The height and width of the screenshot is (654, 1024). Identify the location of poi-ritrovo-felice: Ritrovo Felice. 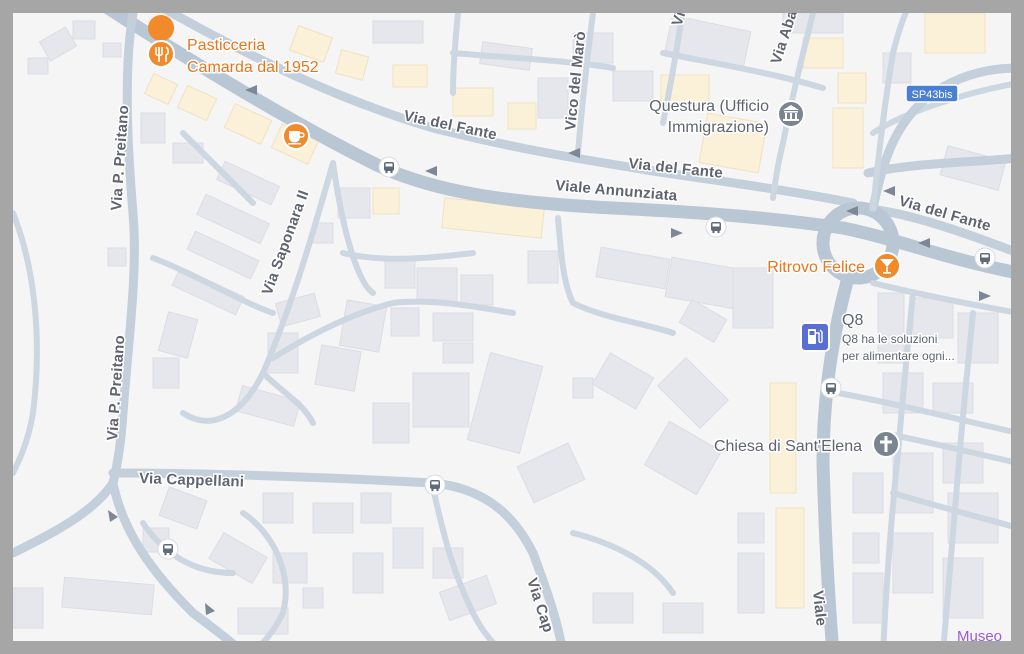
(833, 266).